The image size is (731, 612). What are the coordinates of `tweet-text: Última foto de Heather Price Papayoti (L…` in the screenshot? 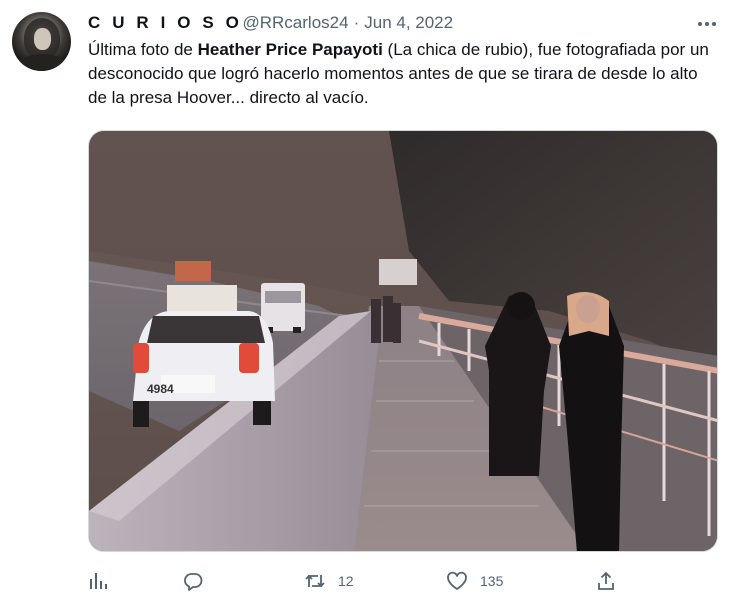 It's located at (404, 74).